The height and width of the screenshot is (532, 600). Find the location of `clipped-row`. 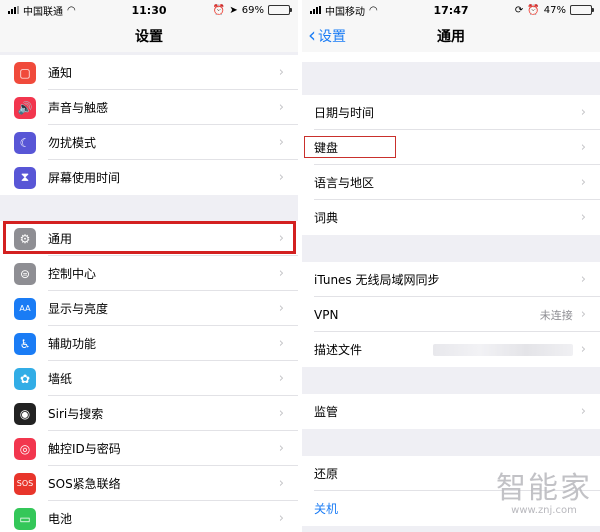

clipped-row is located at coordinates (451, 57).